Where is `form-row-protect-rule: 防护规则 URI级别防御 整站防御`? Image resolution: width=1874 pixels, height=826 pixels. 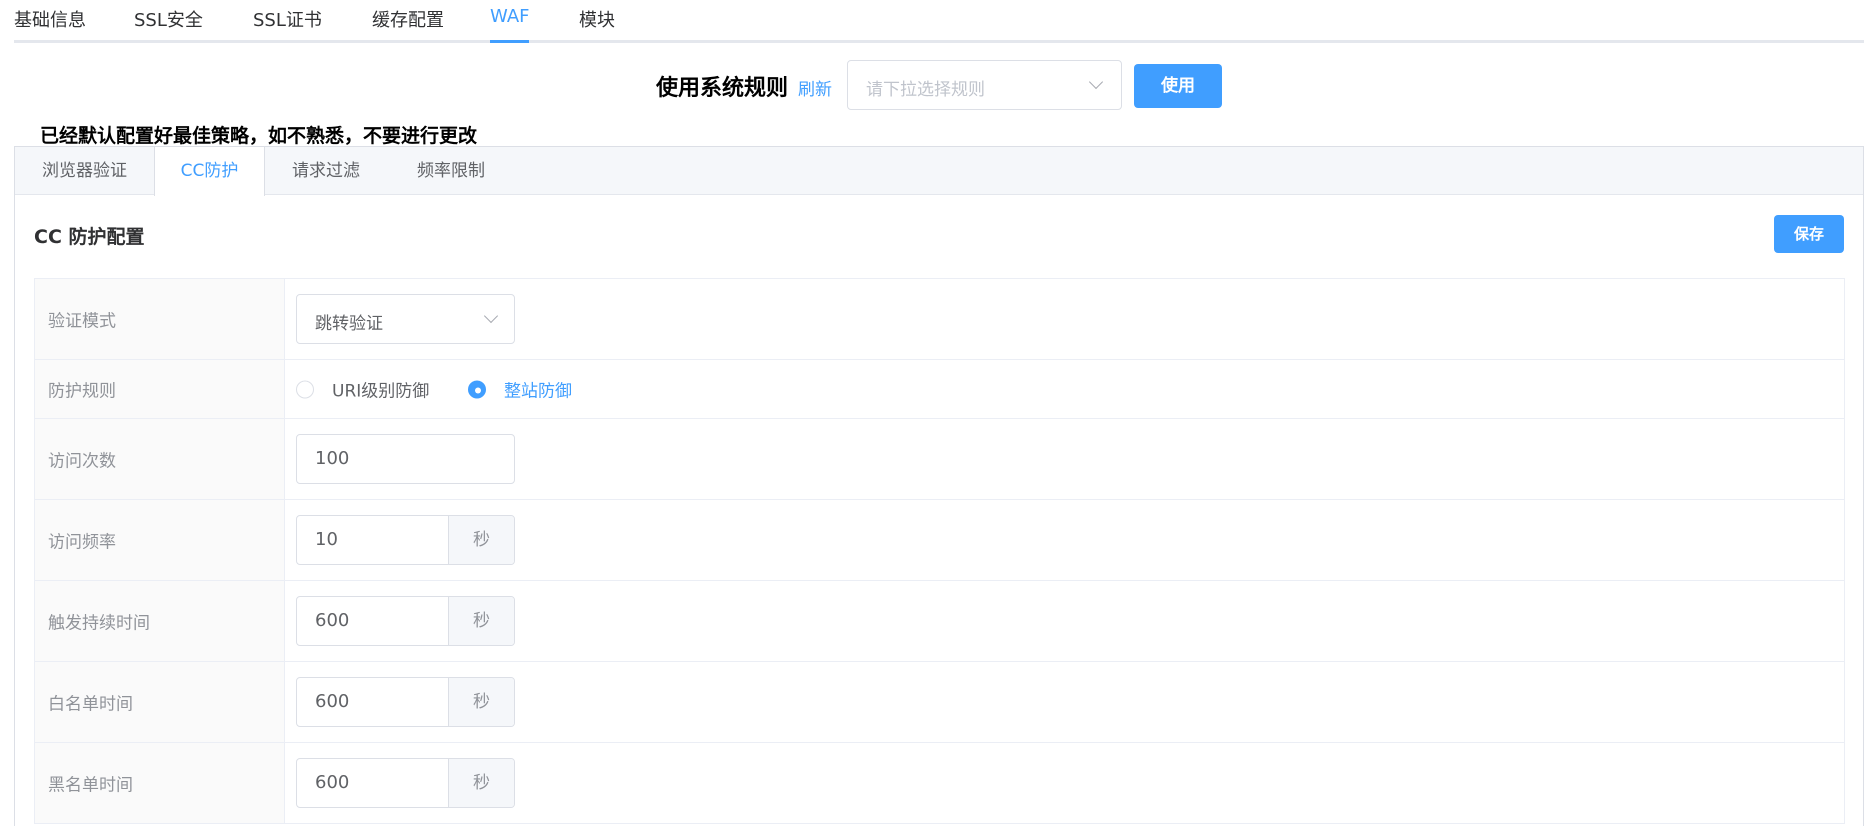 form-row-protect-rule: 防护规则 URI级别防御 整站防御 is located at coordinates (939, 389).